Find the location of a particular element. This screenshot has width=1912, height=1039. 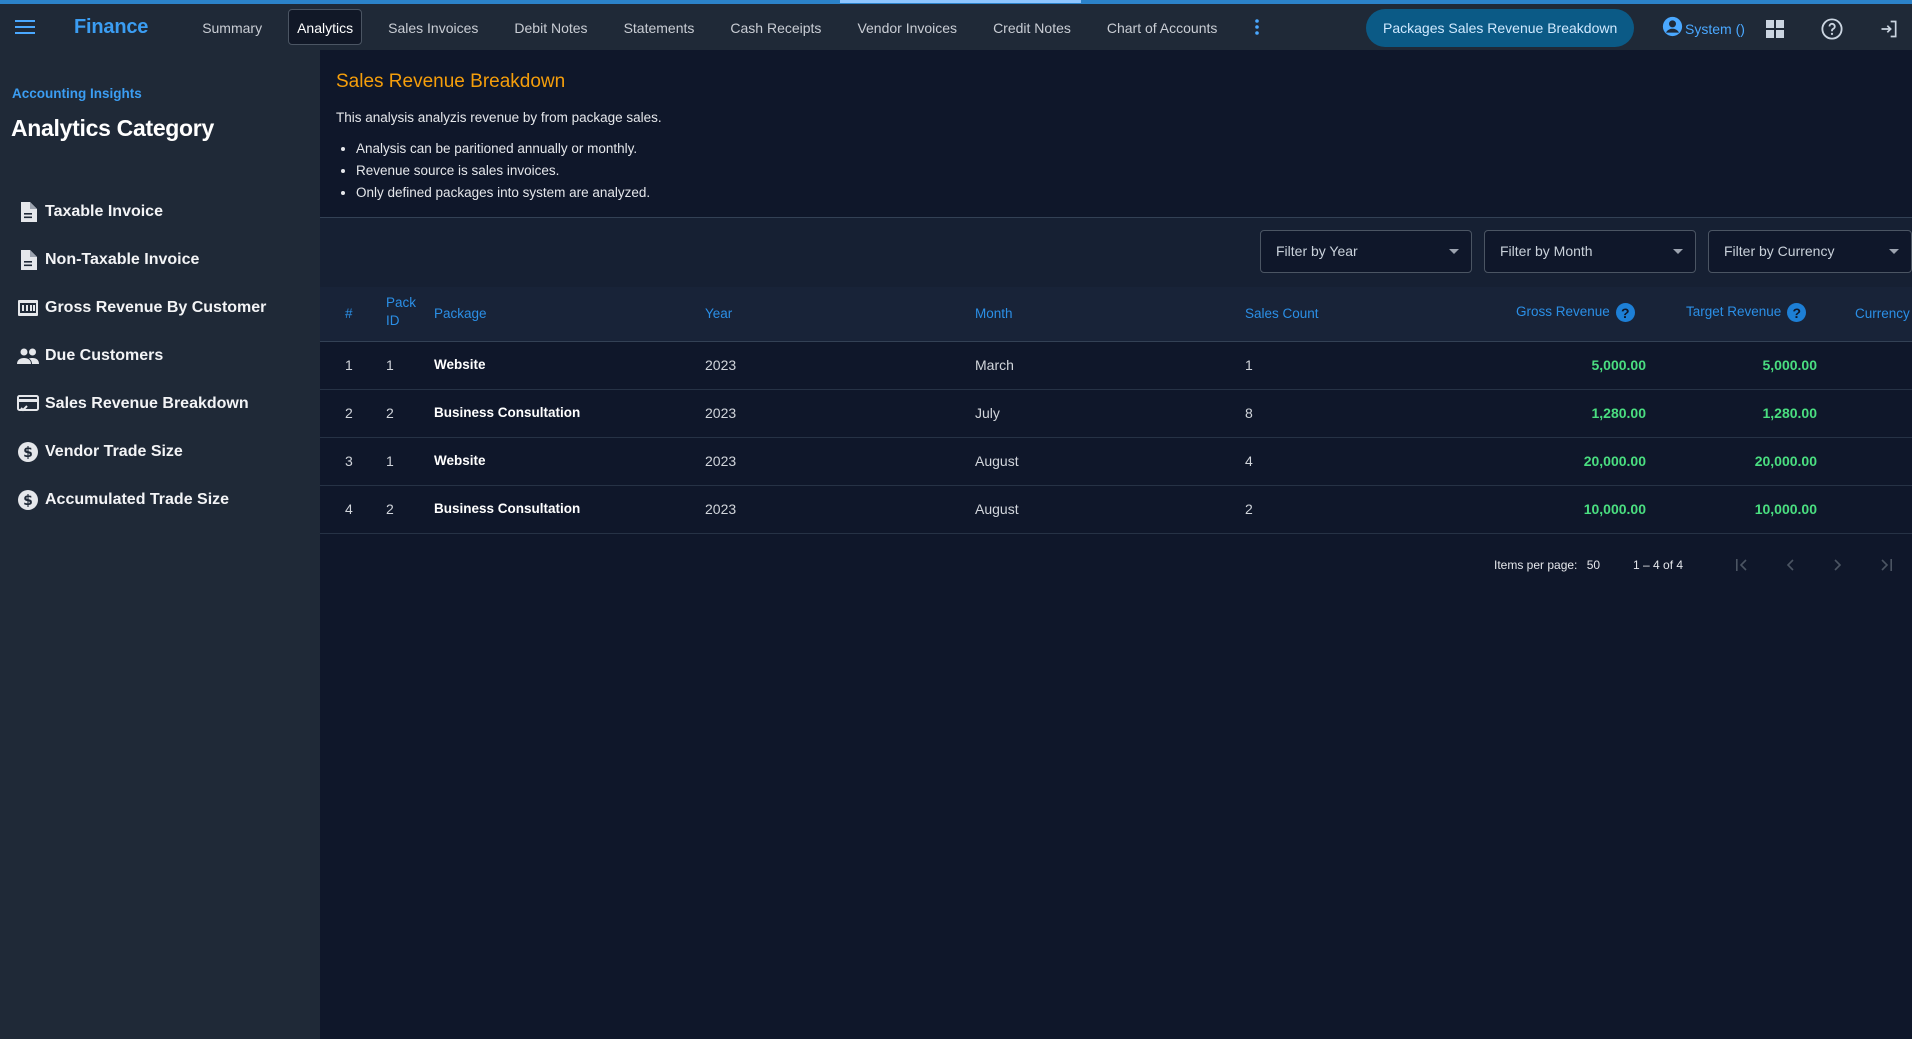

col-header-target-revenue: Target Revenue? is located at coordinates (1746, 312).